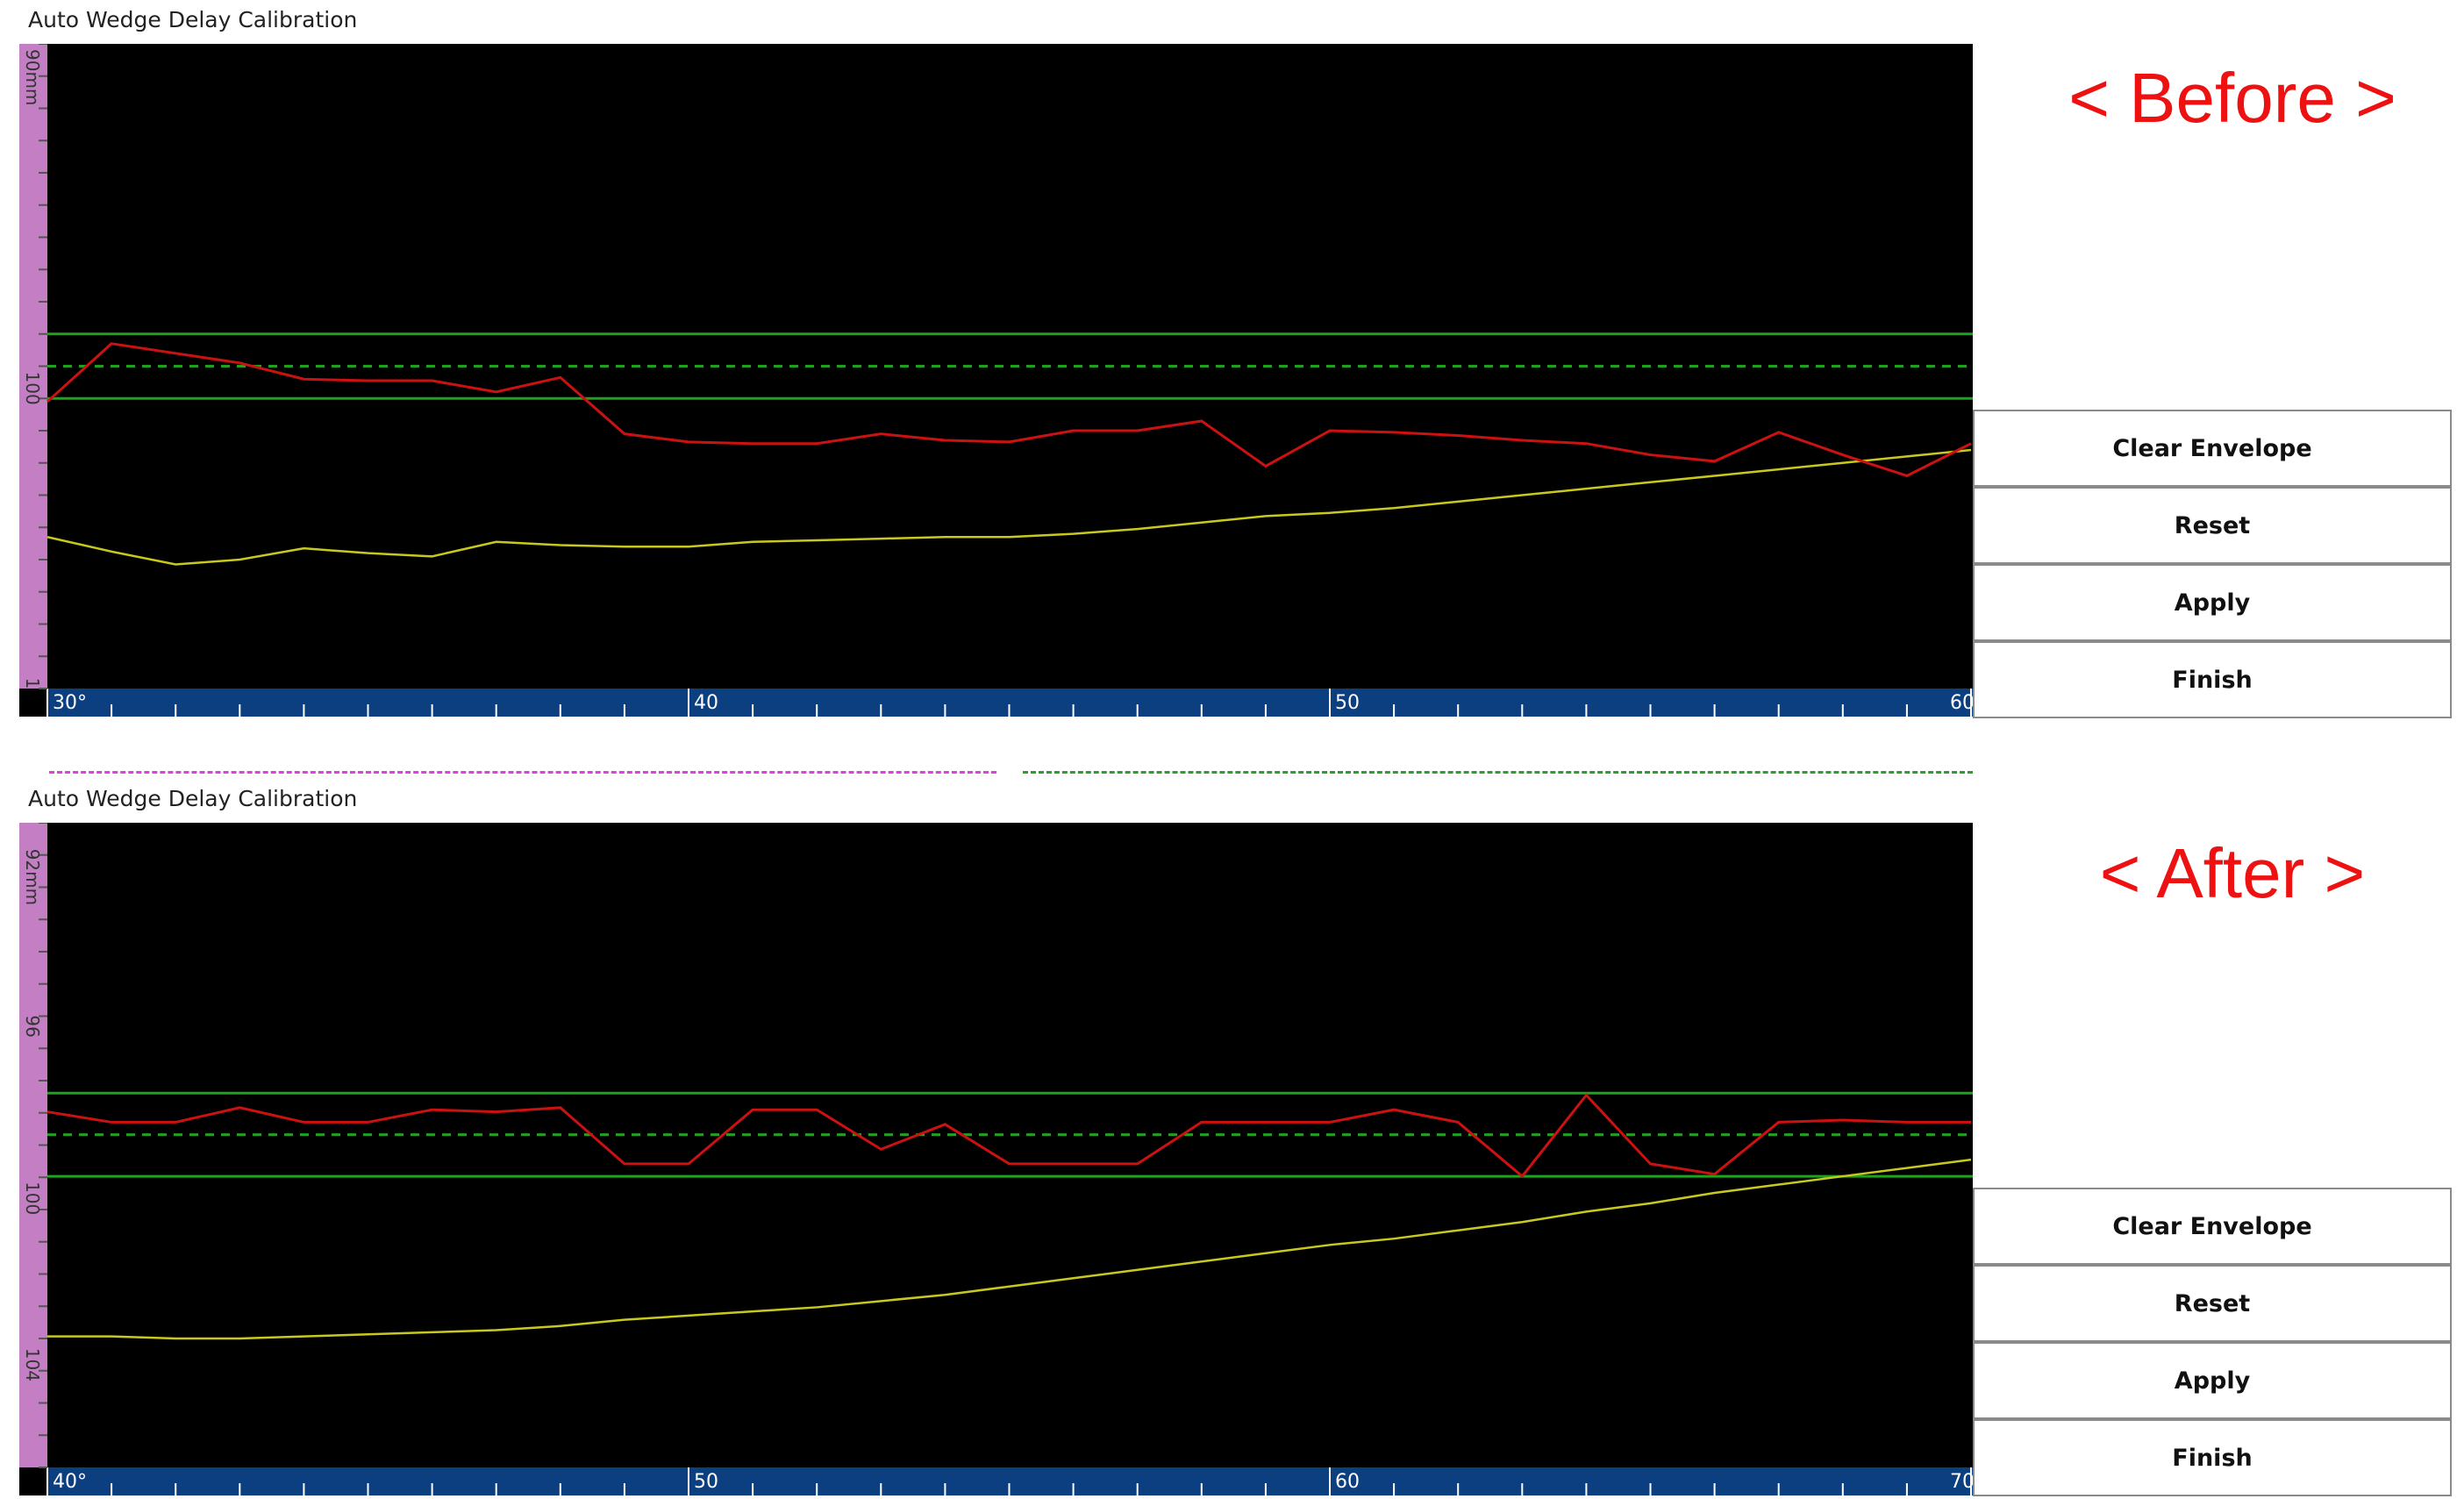 This screenshot has width=2464, height=1499. I want to click on y-tick-label: 90mm, so click(32, 77).